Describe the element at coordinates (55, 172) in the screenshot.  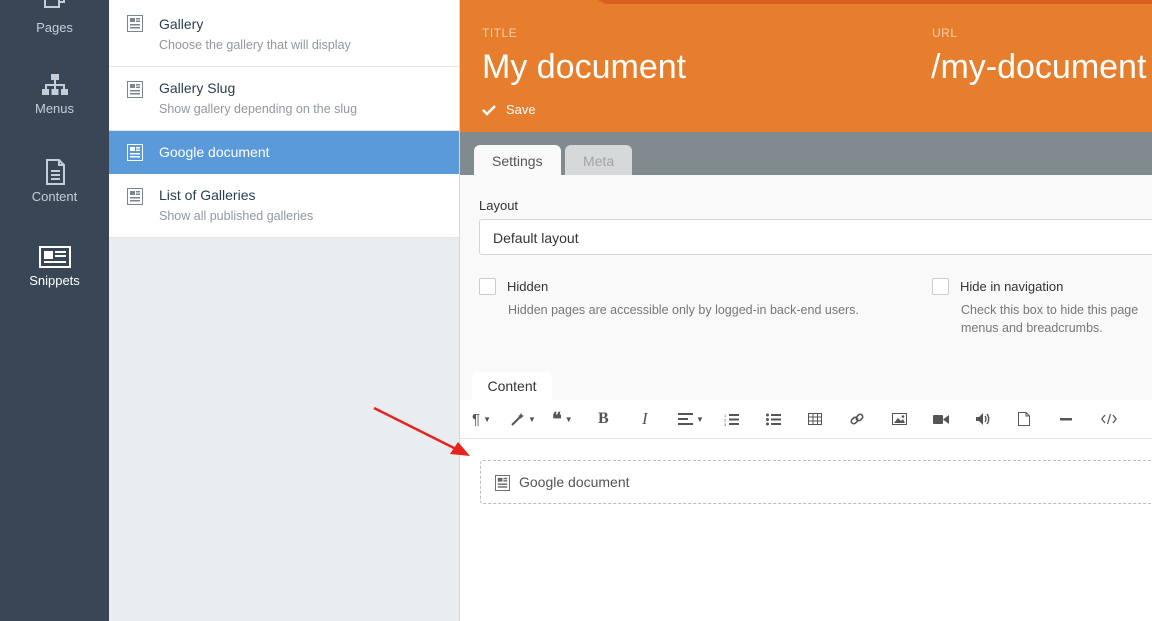
I see `content-icon` at that location.